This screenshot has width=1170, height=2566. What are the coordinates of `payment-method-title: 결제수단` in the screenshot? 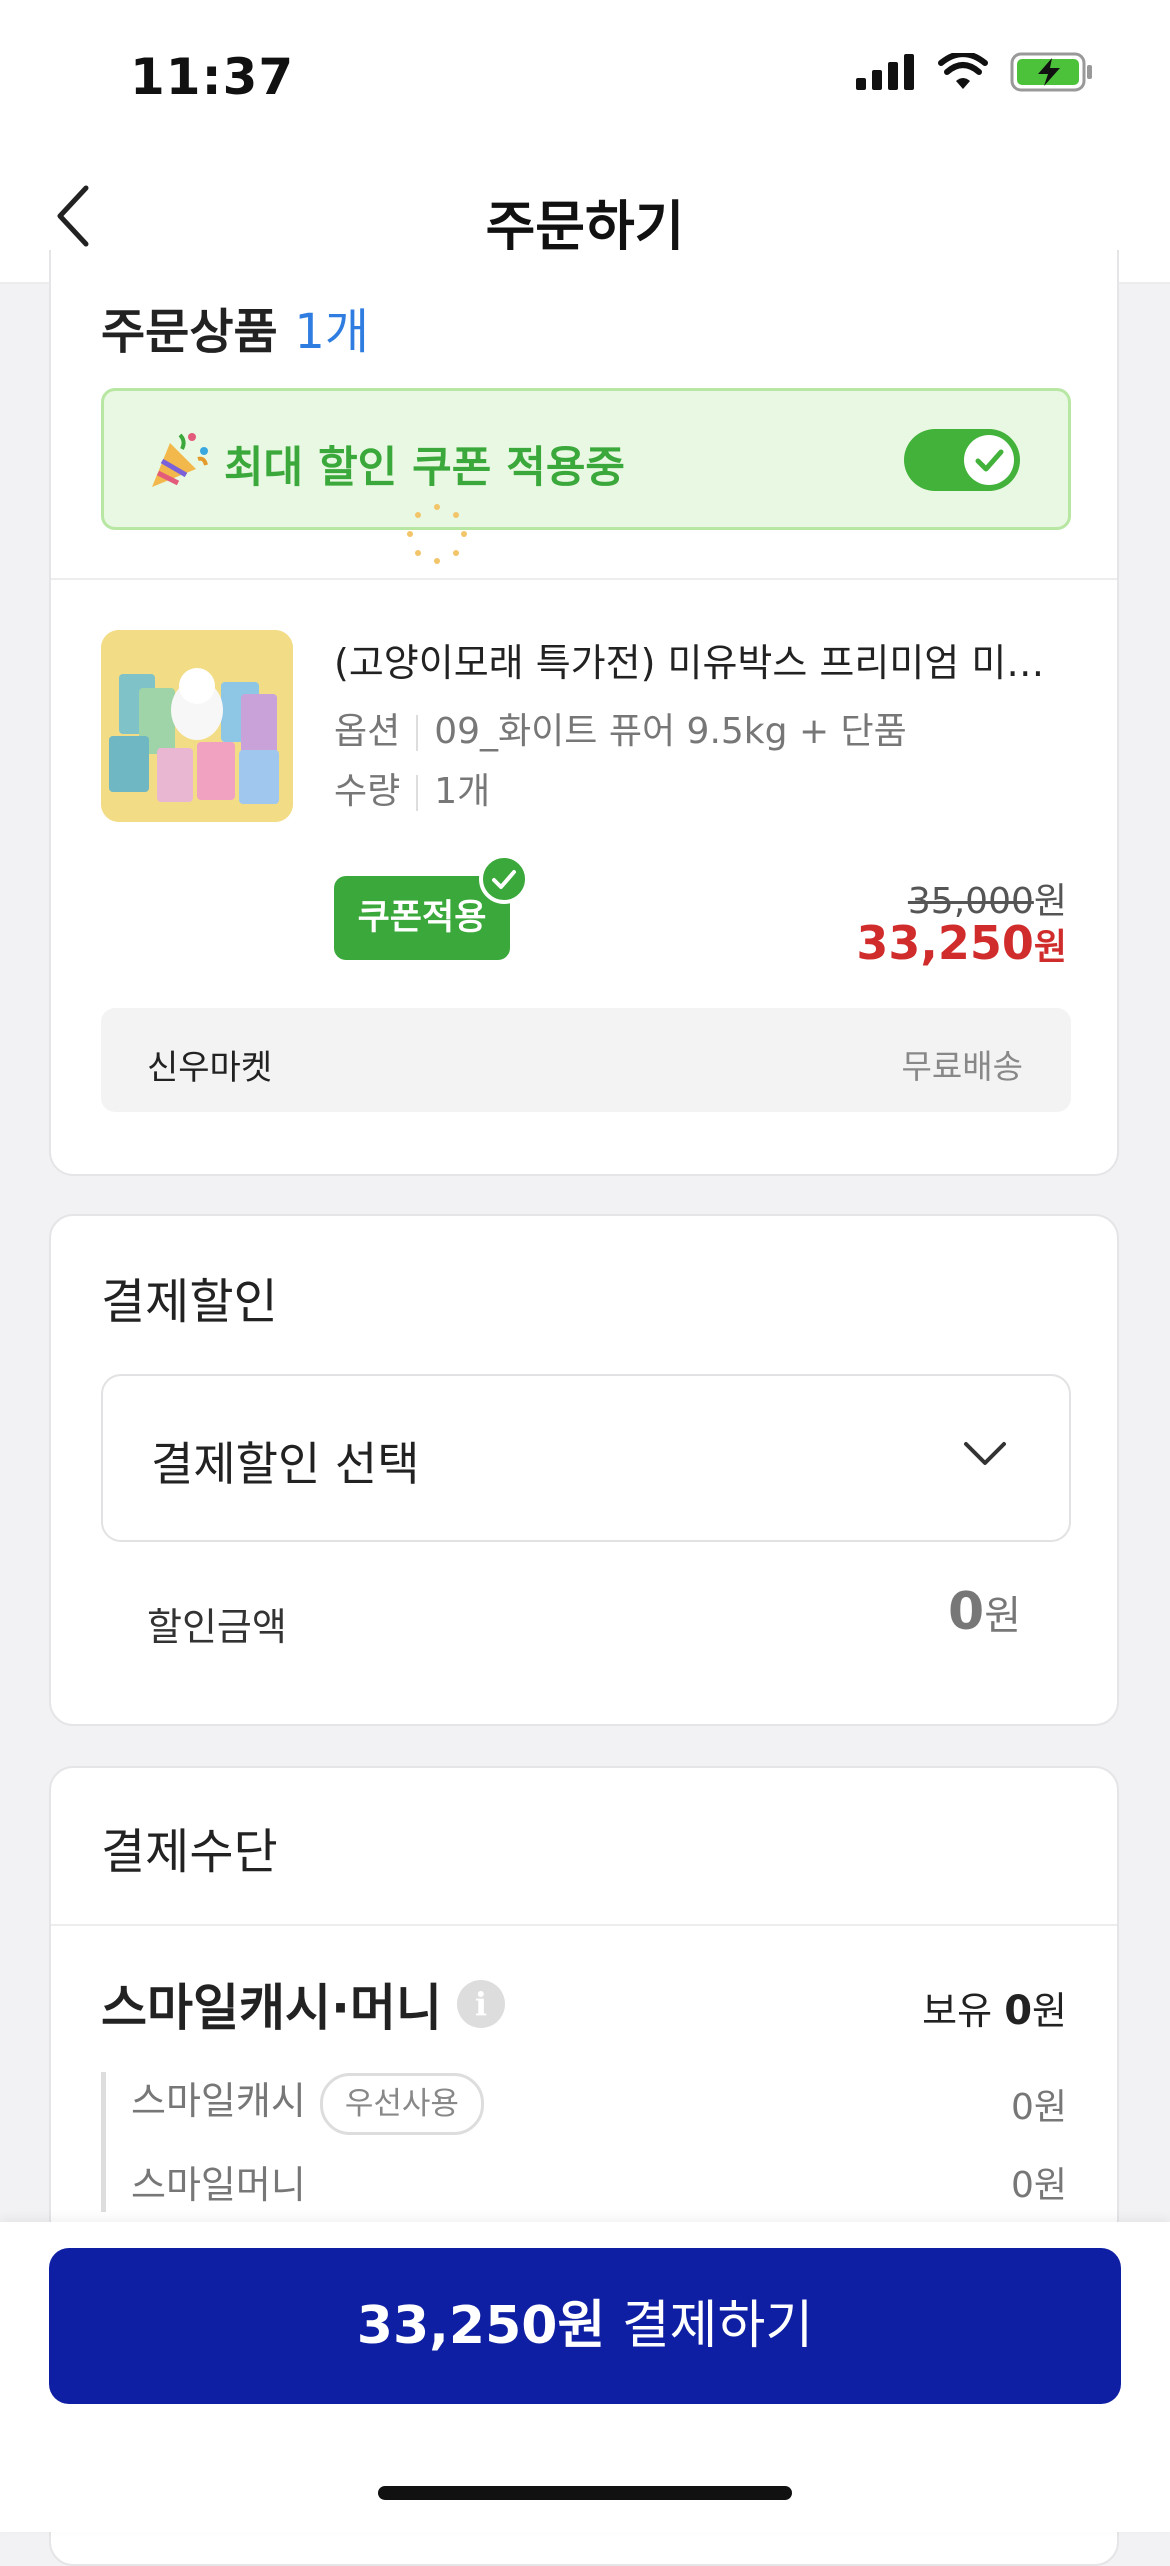 It's located at (189, 1852).